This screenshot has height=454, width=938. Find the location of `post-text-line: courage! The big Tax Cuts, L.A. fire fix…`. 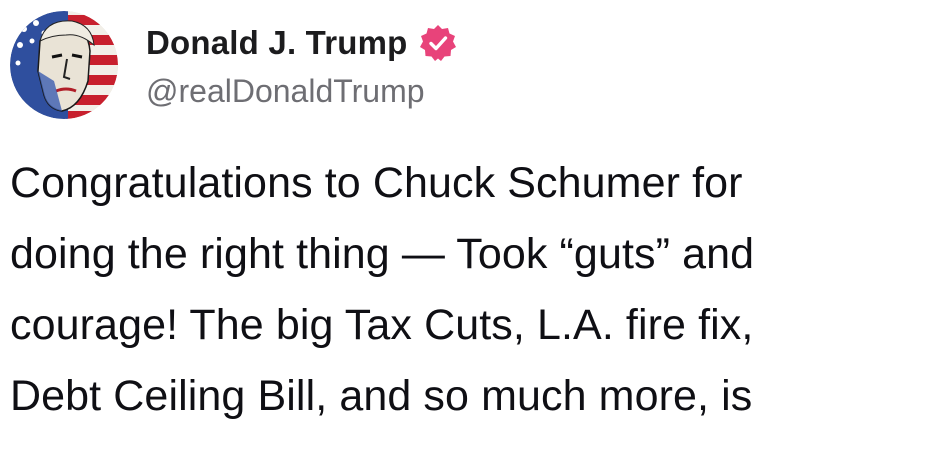

post-text-line: courage! The big Tax Cuts, L.A. fire fix… is located at coordinates (382, 325).